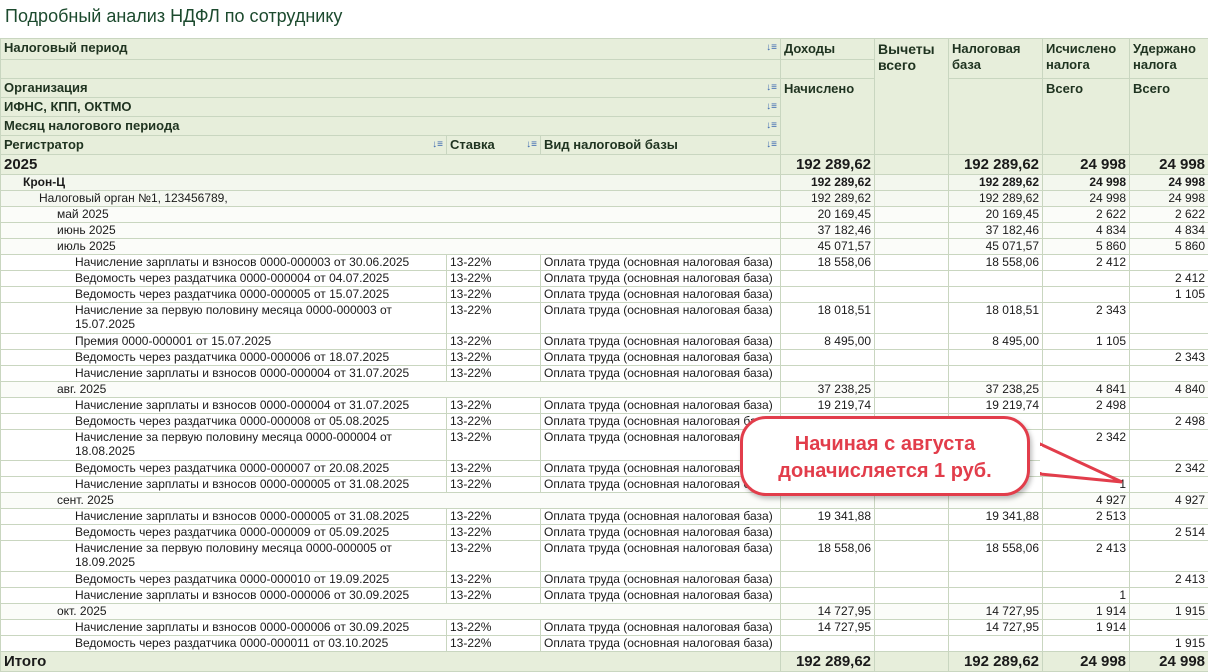 Image resolution: width=1208 pixels, height=672 pixels. I want to click on withheld-cell: 2 342, so click(1169, 469).